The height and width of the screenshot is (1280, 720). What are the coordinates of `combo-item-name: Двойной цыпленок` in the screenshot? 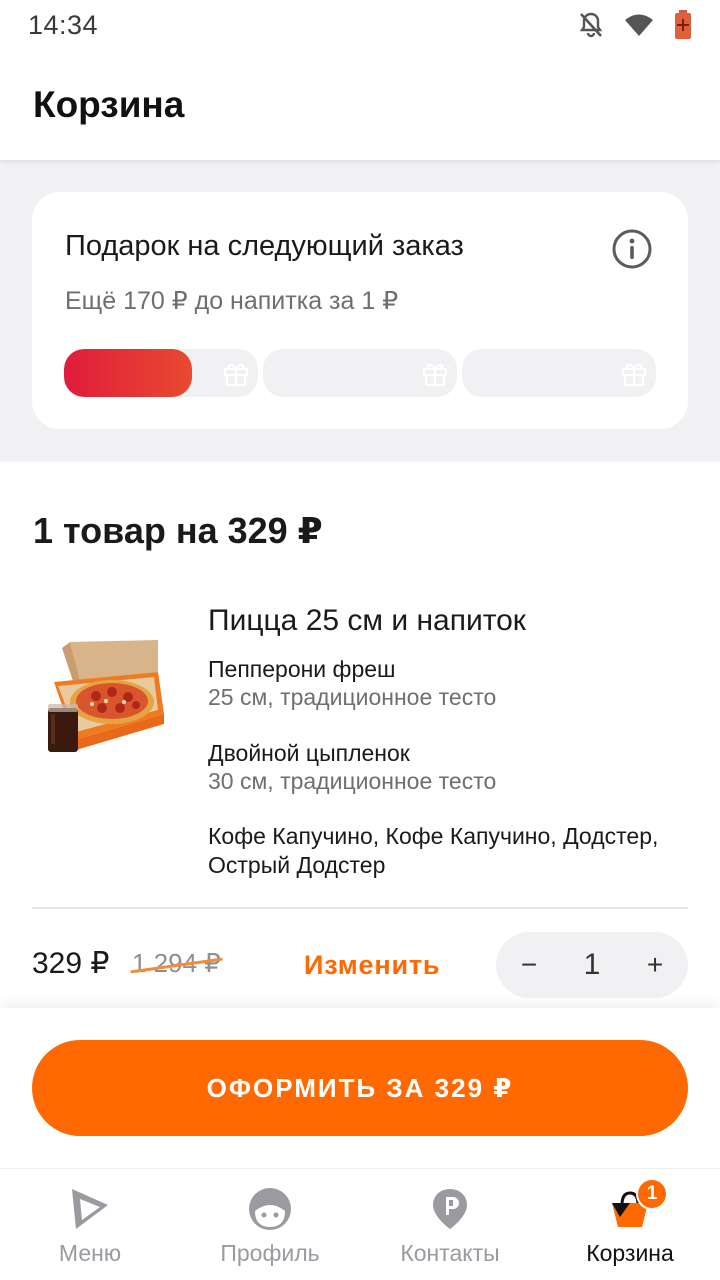 It's located at (309, 753).